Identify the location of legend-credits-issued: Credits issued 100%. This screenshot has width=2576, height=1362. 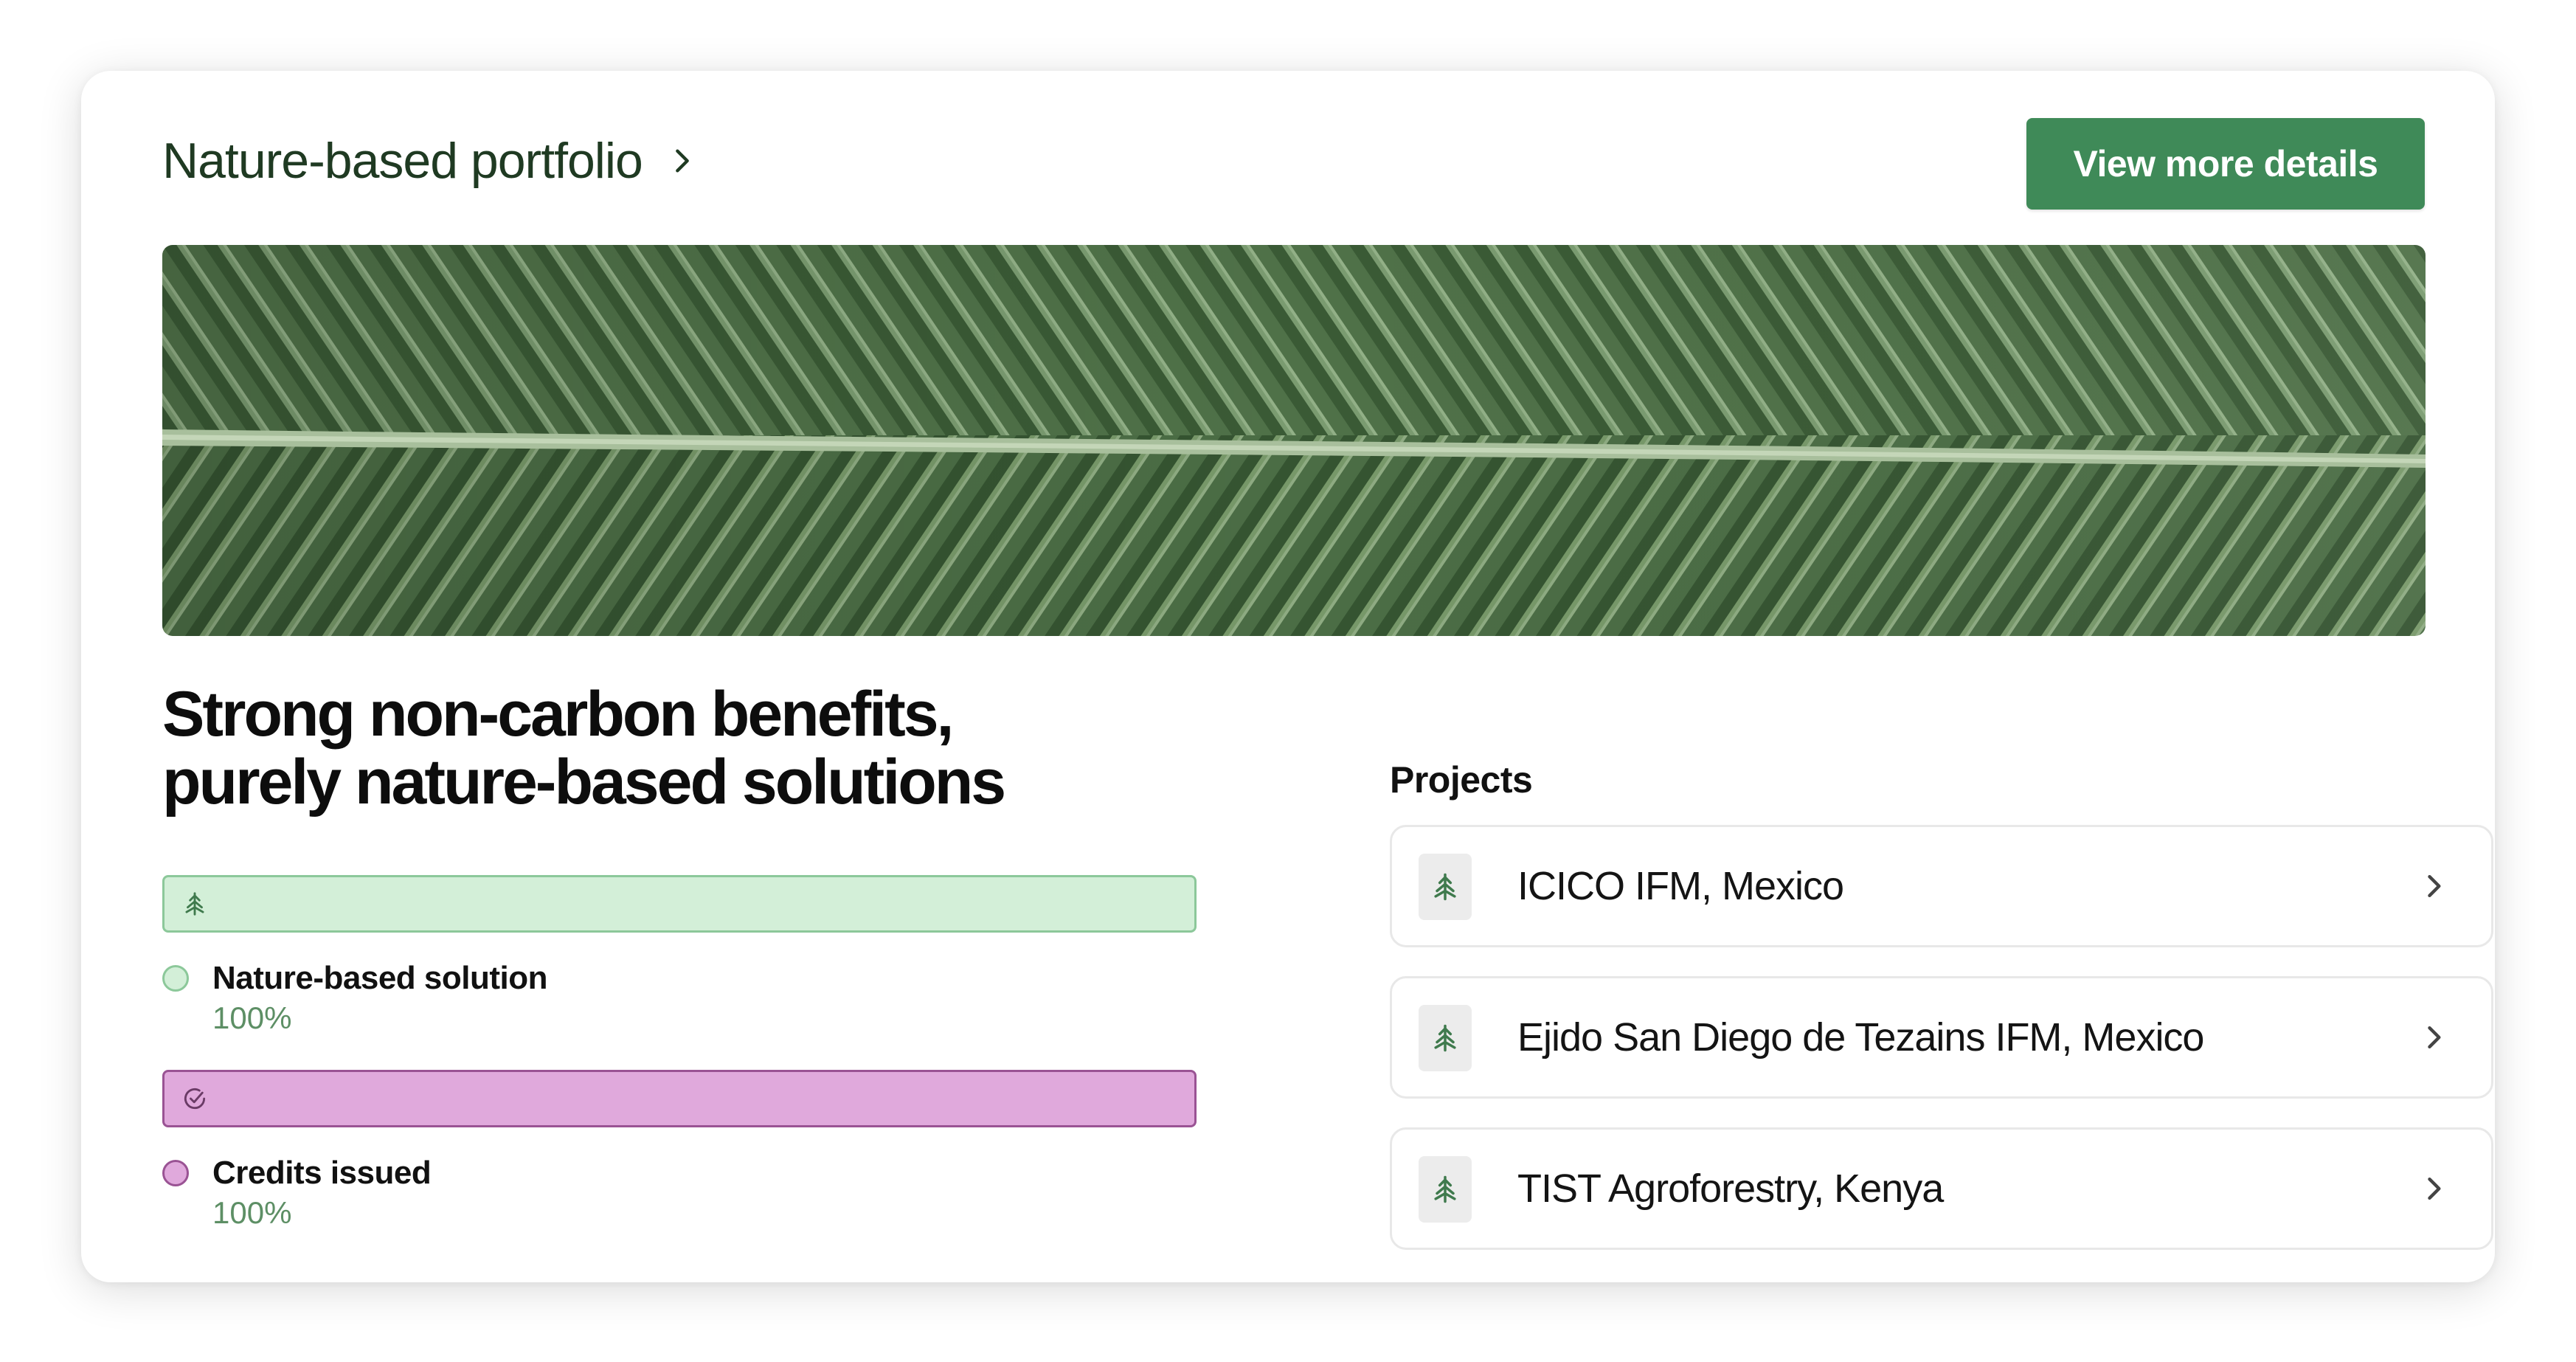
(679, 1189).